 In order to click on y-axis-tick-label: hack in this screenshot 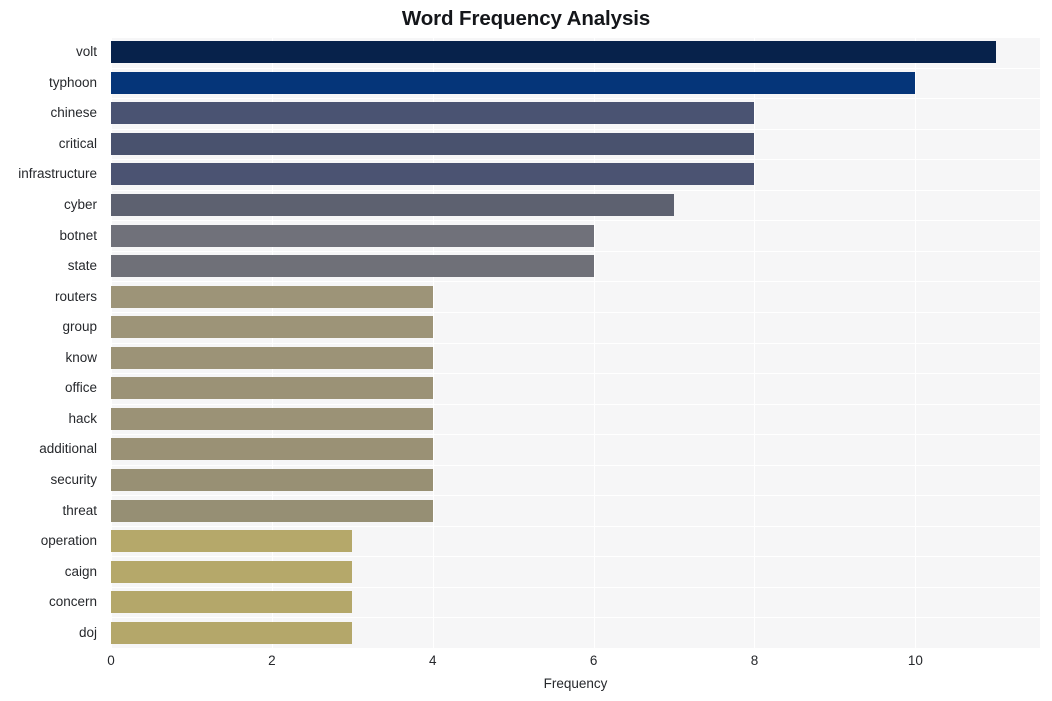, I will do `click(82, 418)`.